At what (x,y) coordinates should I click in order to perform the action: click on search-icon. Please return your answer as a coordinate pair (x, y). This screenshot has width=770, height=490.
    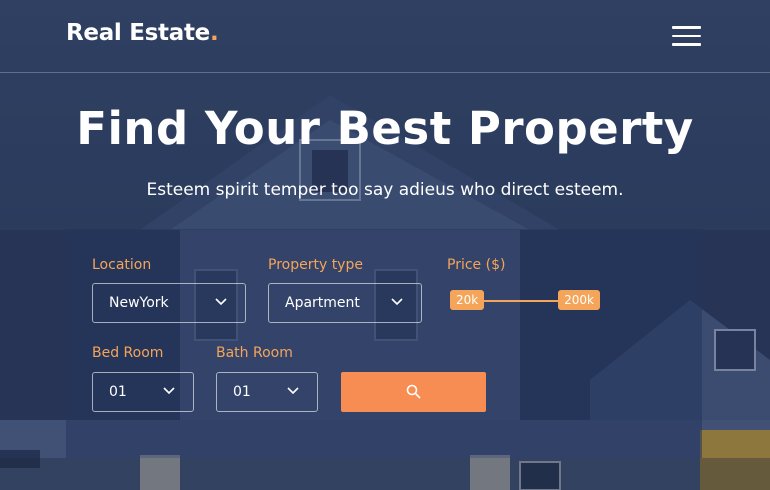
    Looking at the image, I should click on (413, 391).